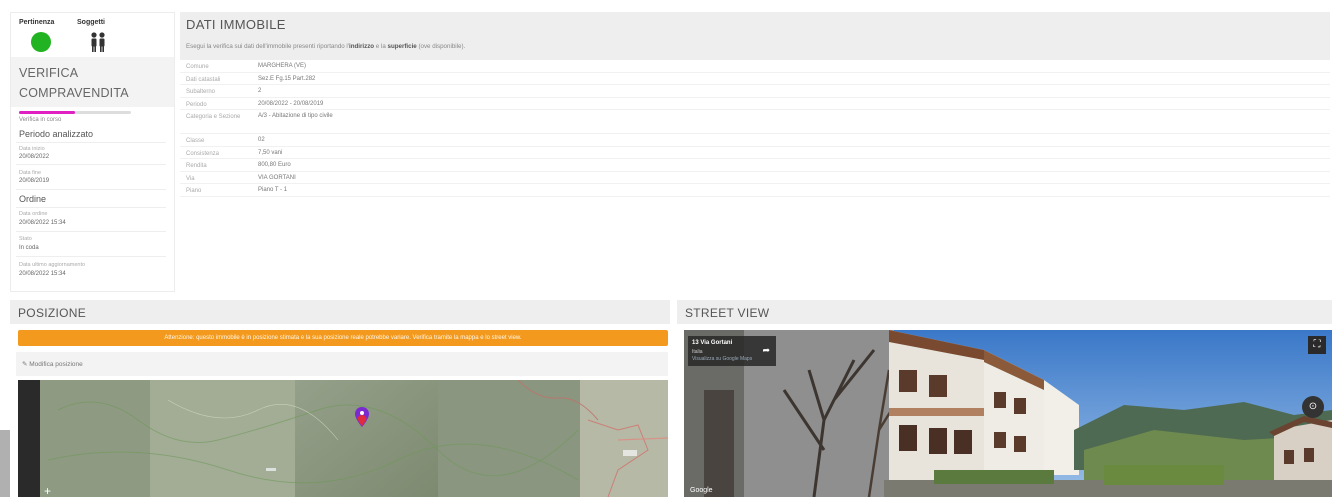 The height and width of the screenshot is (497, 1332). What do you see at coordinates (203, 79) in the screenshot?
I see `row-key: Dati catastali` at bounding box center [203, 79].